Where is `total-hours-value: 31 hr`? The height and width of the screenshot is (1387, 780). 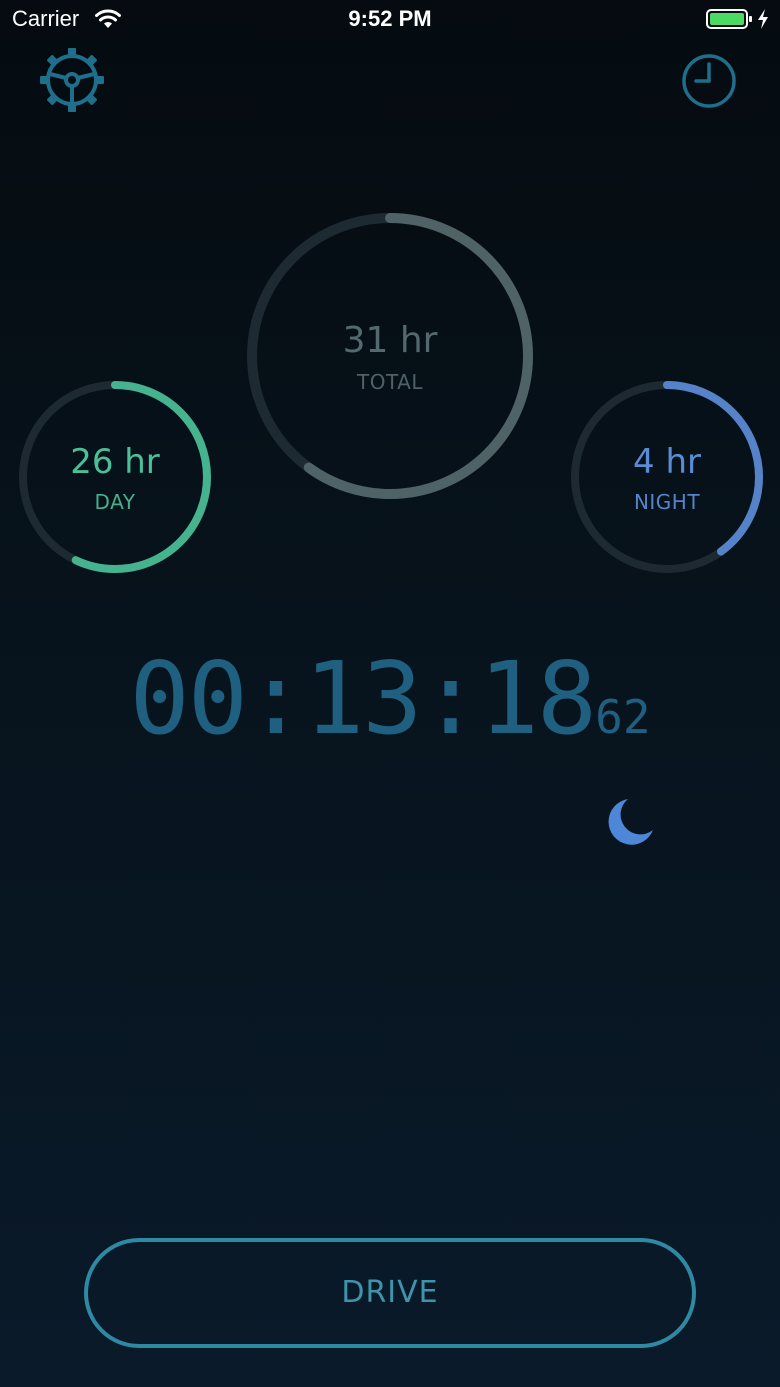 total-hours-value: 31 hr is located at coordinates (390, 340).